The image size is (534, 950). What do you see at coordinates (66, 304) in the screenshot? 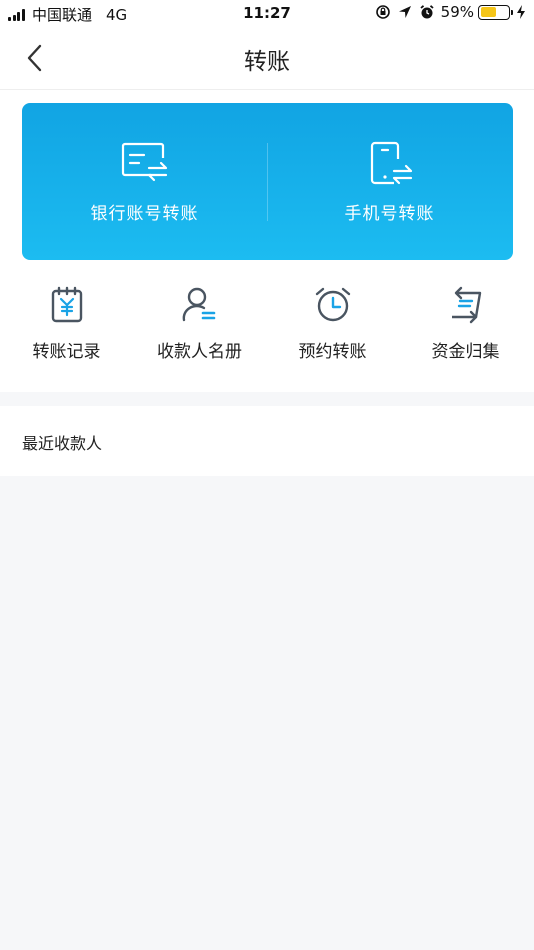
I see `transfer-record-icon` at bounding box center [66, 304].